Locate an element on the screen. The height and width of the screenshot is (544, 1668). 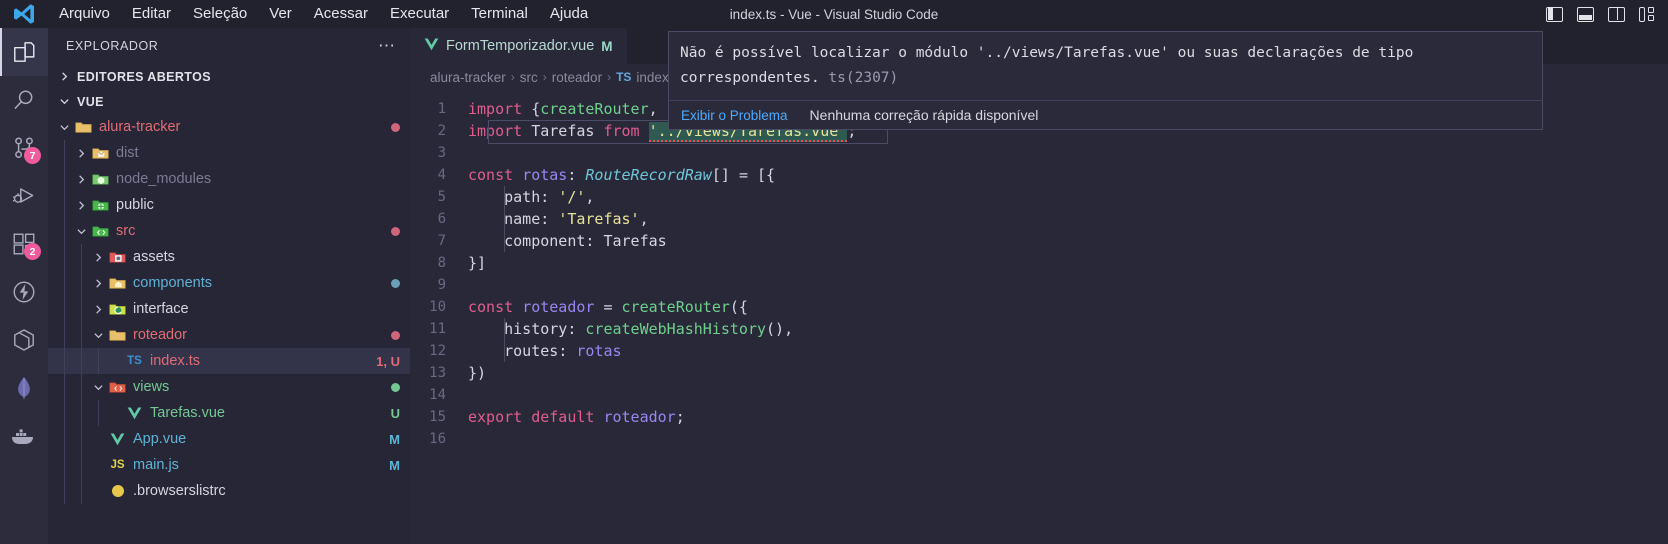
breadcrumb-roteador: roteador is located at coordinates (577, 77).